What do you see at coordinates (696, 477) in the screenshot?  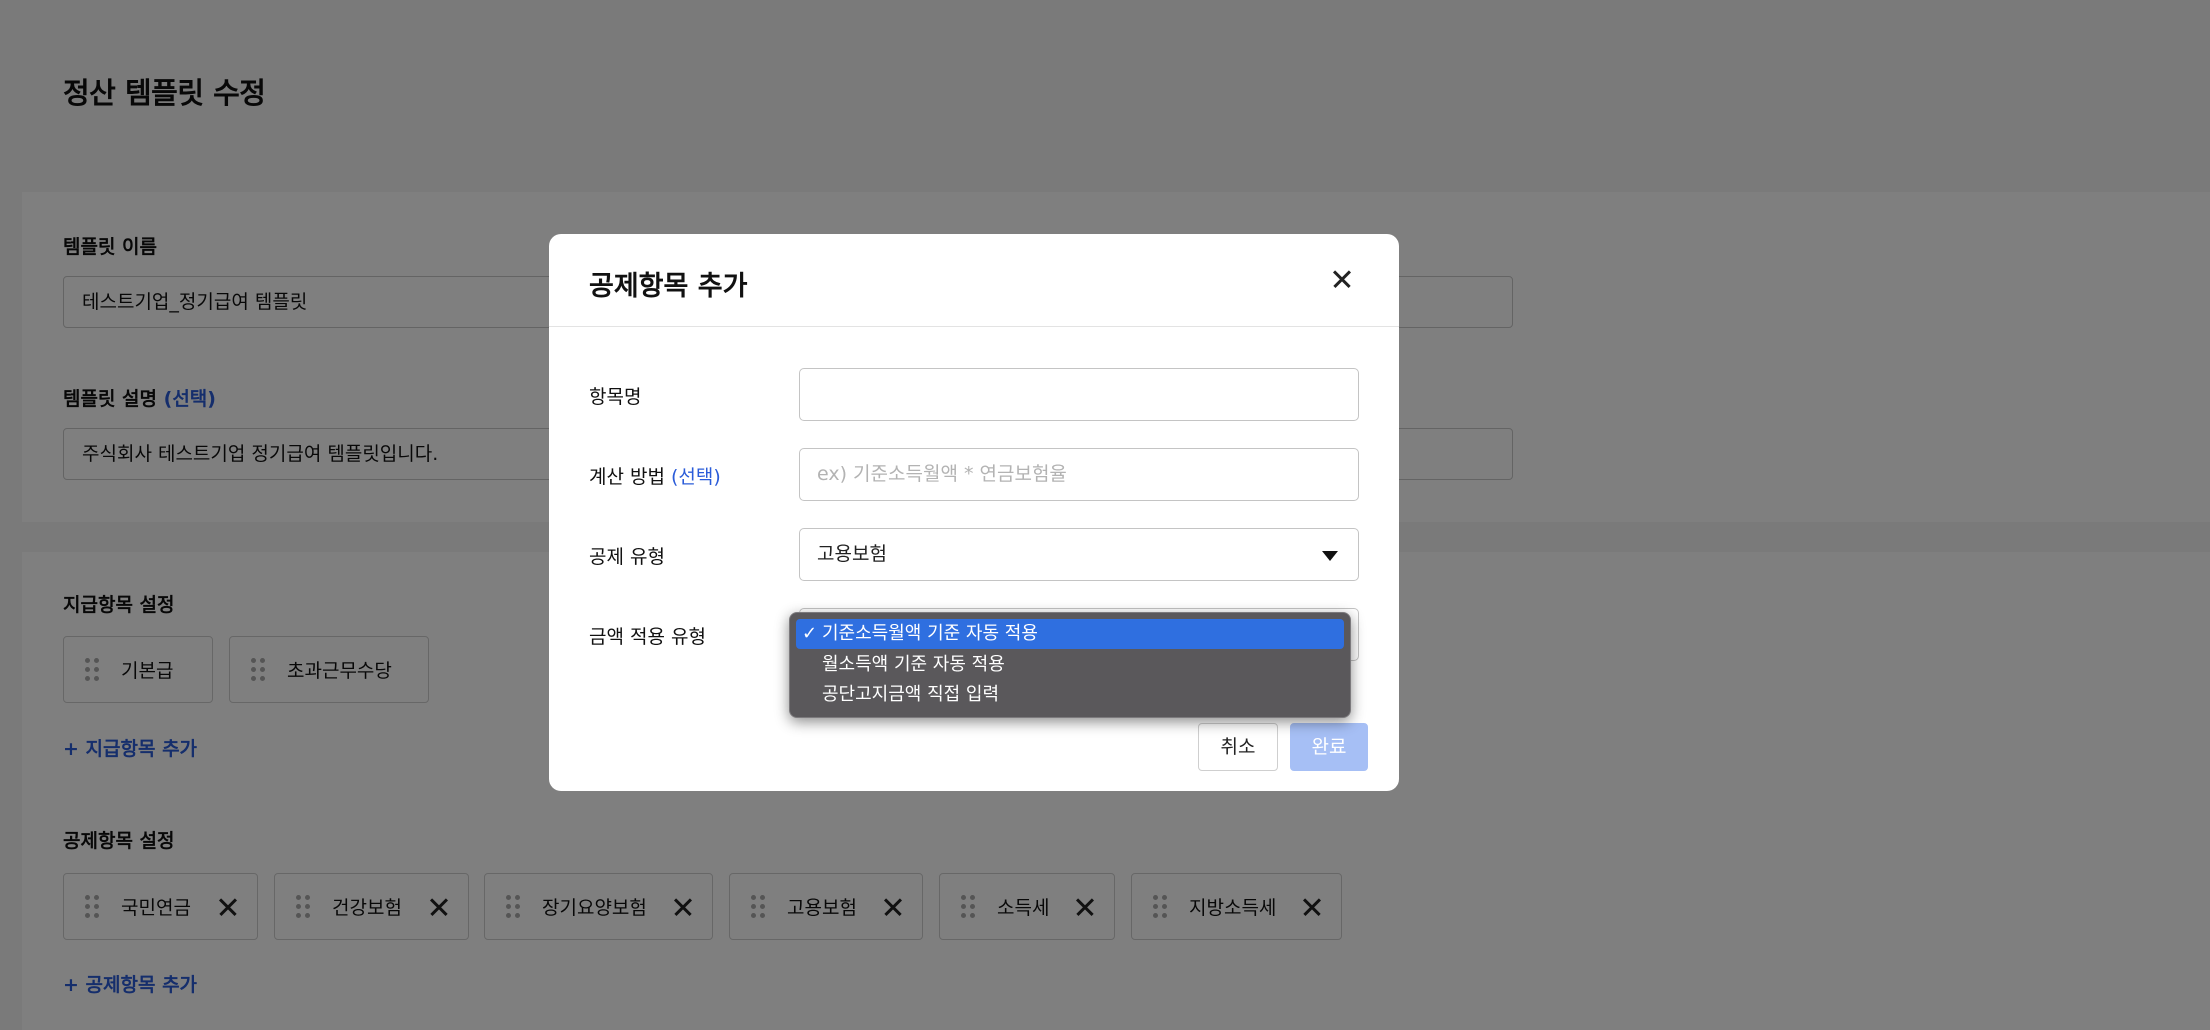 I see `optional-tag: (선택)` at bounding box center [696, 477].